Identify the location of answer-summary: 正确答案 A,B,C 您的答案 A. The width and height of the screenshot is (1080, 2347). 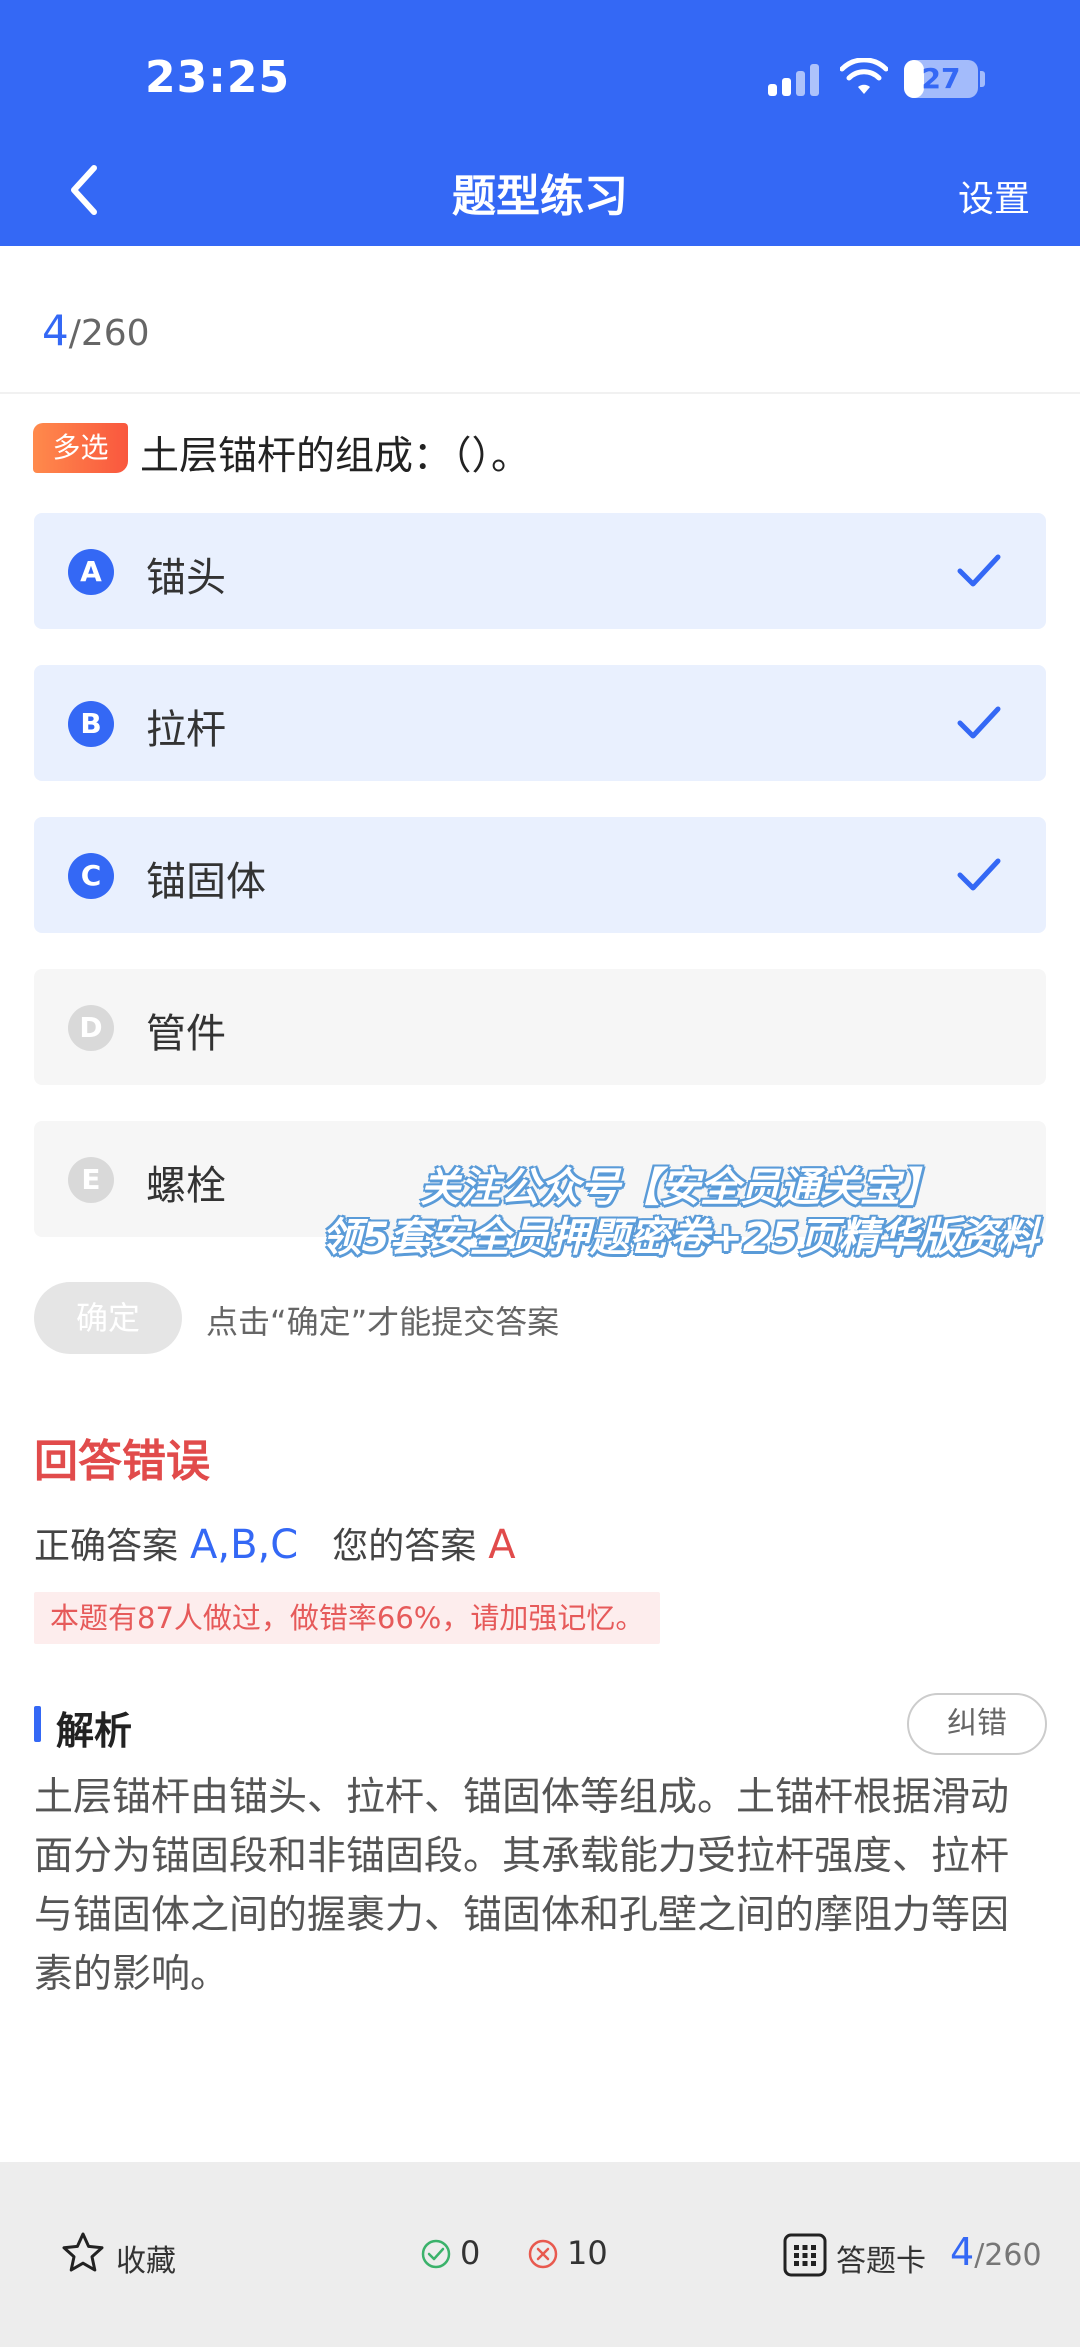
(275, 1543).